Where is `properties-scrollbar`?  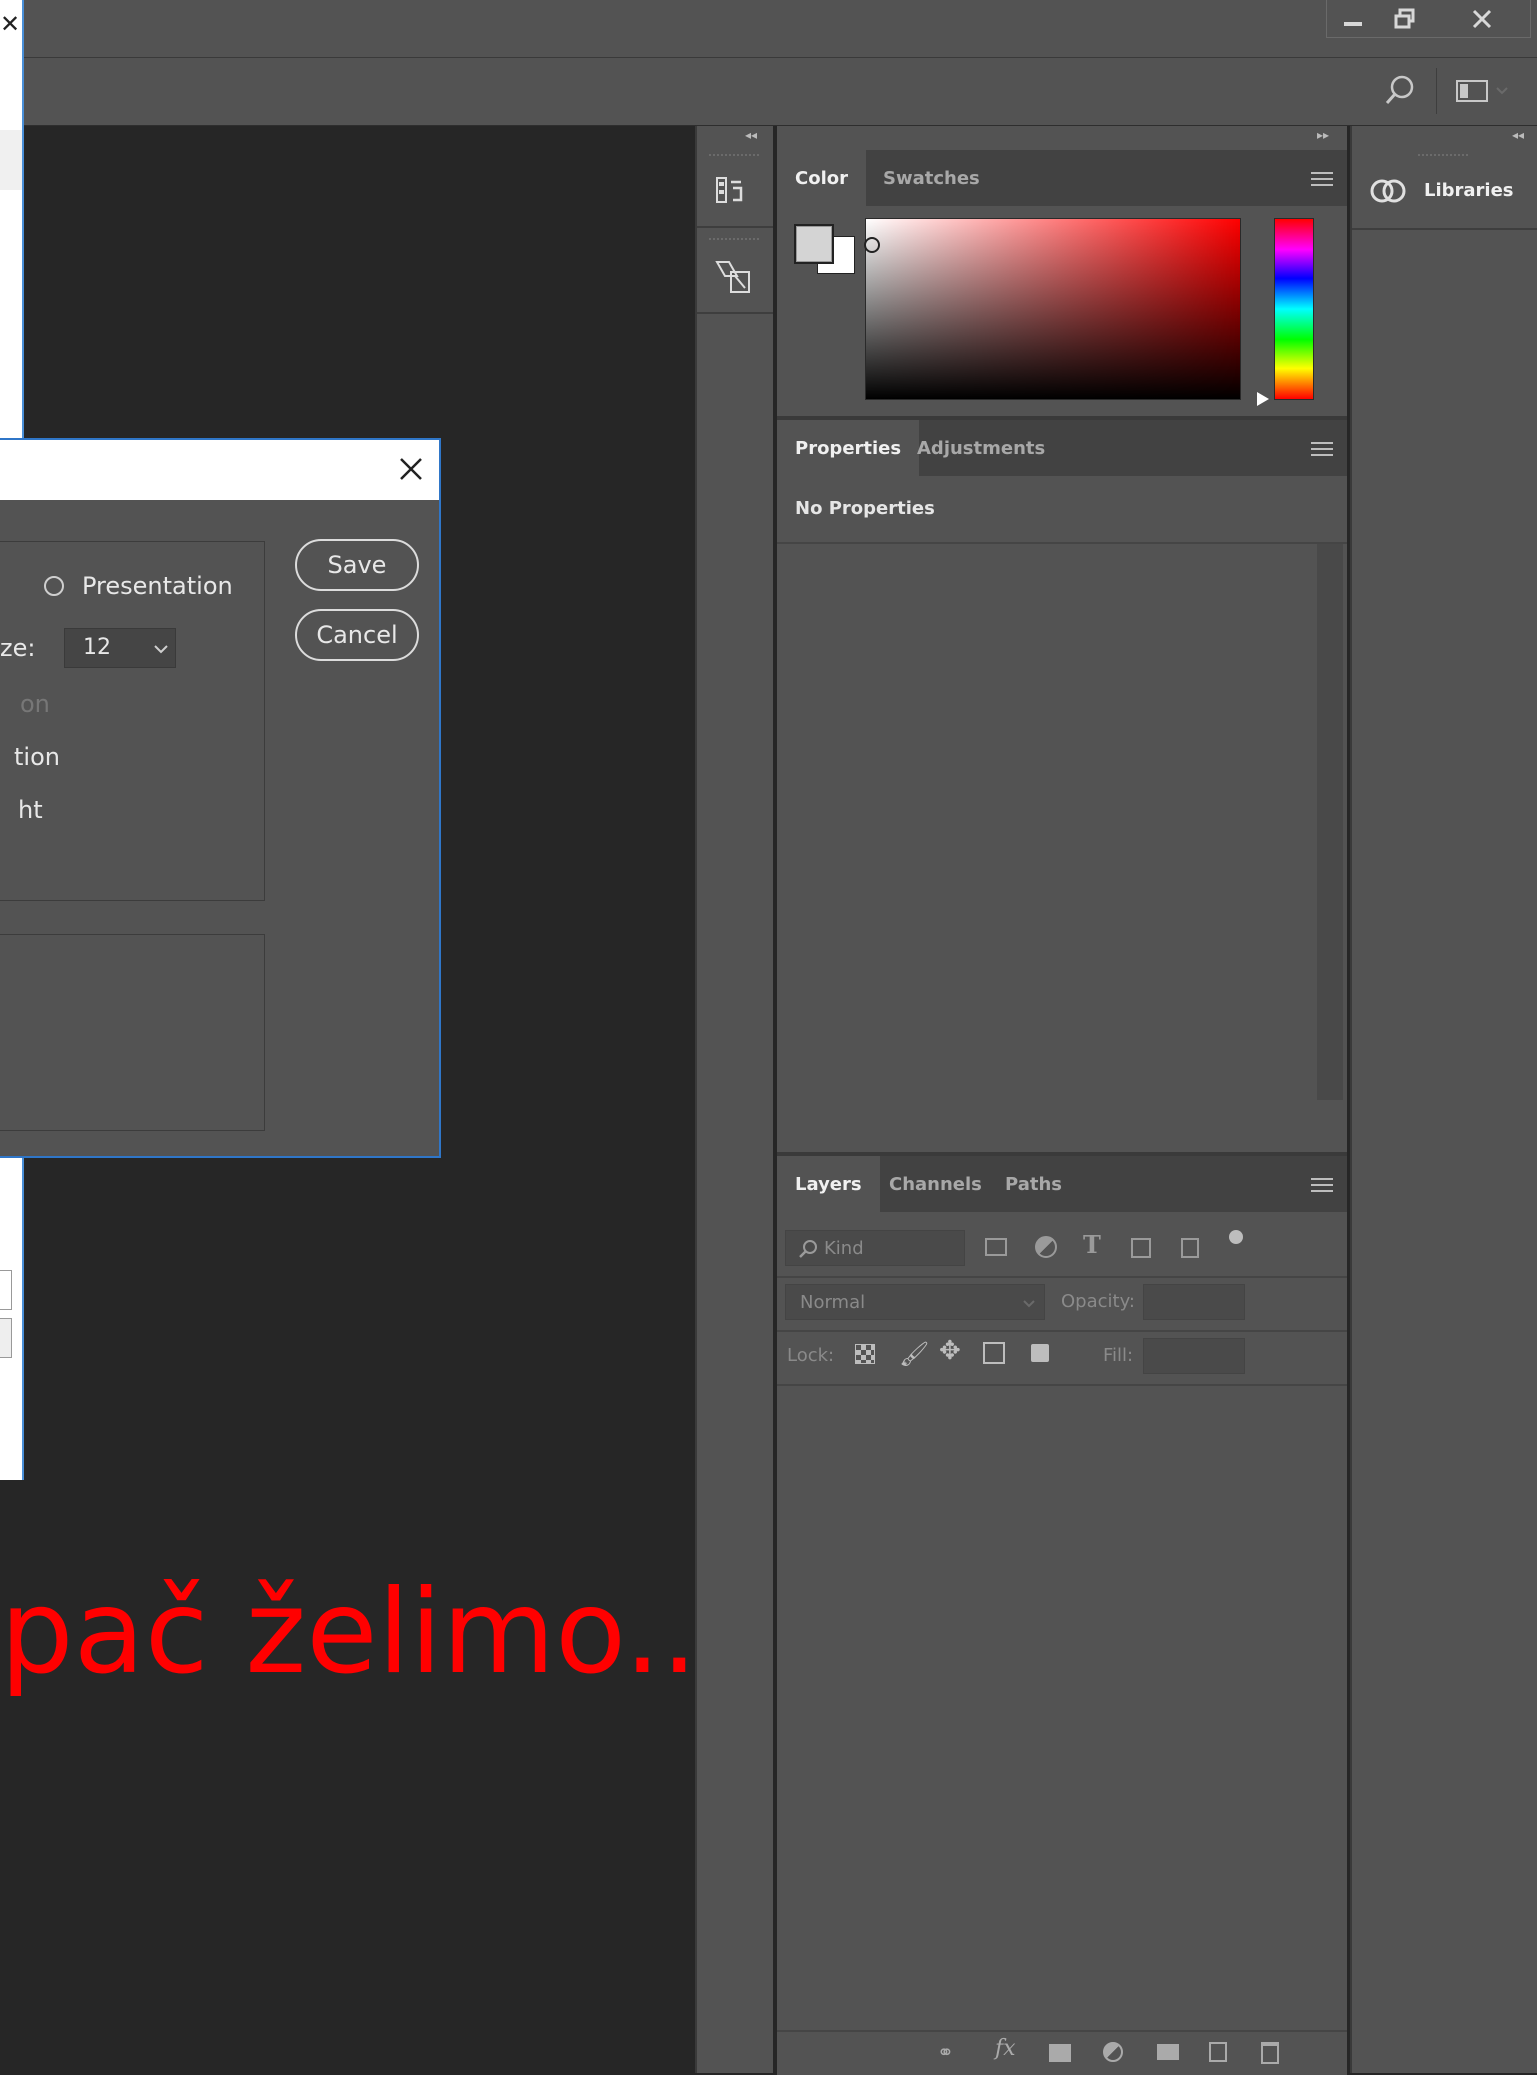
properties-scrollbar is located at coordinates (1330, 822).